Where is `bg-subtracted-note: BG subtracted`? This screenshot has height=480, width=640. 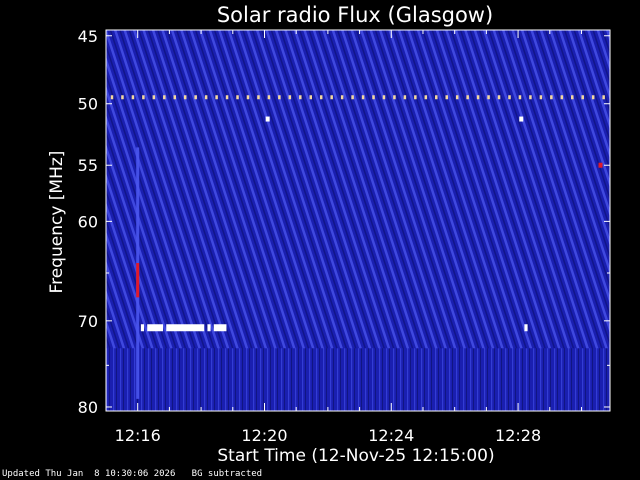
bg-subtracted-note: BG subtracted is located at coordinates (227, 474).